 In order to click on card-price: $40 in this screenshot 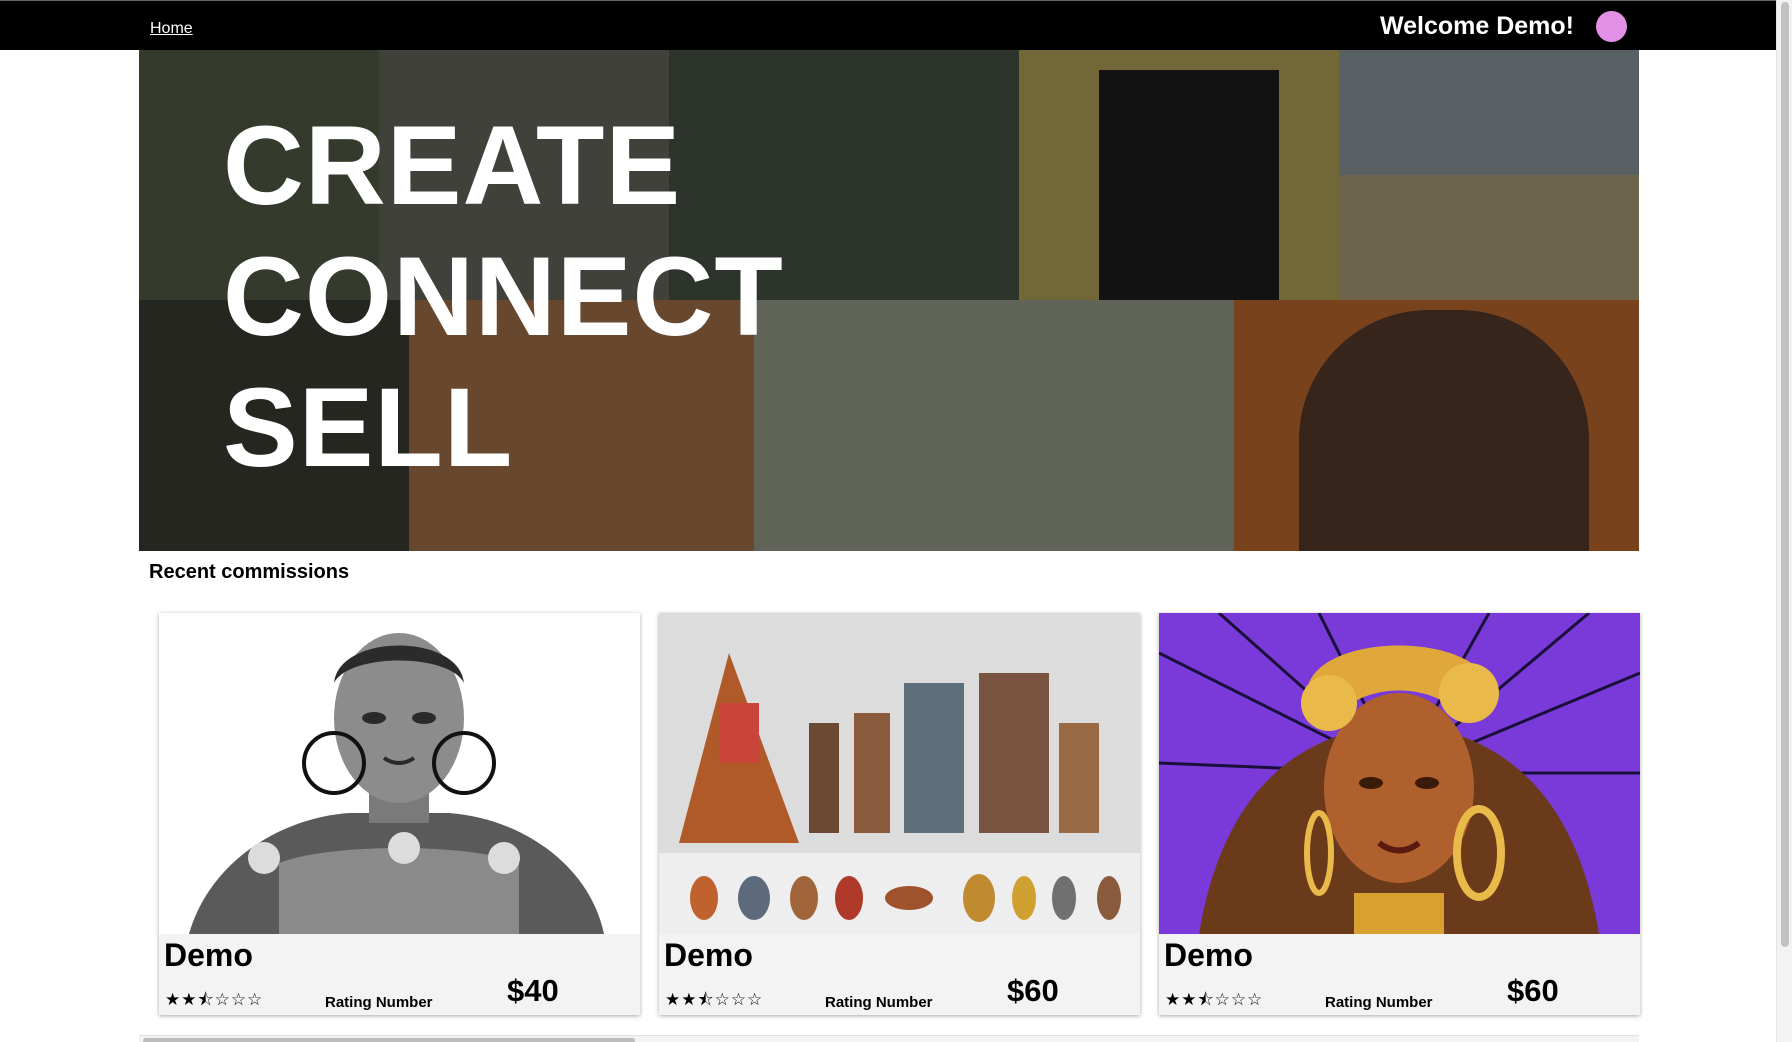, I will do `click(533, 990)`.